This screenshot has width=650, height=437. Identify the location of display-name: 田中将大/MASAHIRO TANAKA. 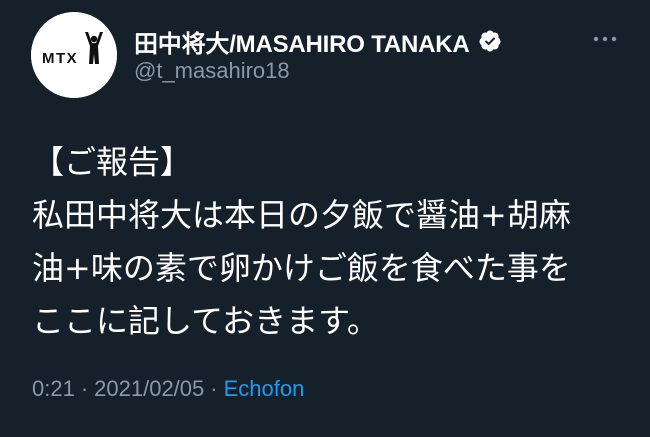
(302, 41).